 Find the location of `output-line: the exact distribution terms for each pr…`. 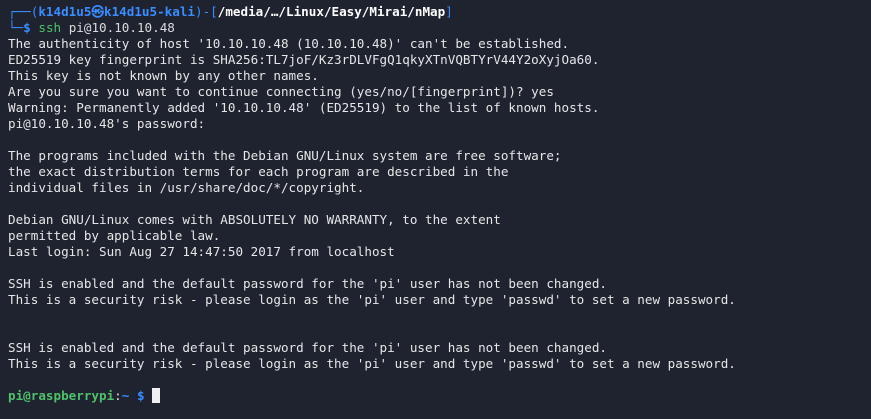

output-line: the exact distribution terms for each pr… is located at coordinates (258, 171).